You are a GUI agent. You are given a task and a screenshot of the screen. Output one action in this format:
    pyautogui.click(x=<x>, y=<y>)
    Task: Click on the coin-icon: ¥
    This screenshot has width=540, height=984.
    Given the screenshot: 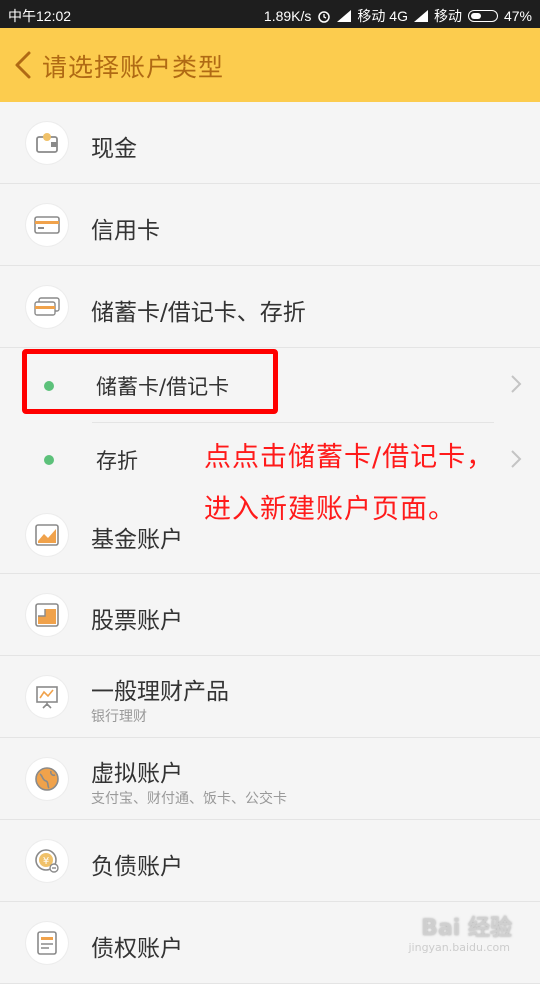 What is the action you would take?
    pyautogui.click(x=47, y=861)
    